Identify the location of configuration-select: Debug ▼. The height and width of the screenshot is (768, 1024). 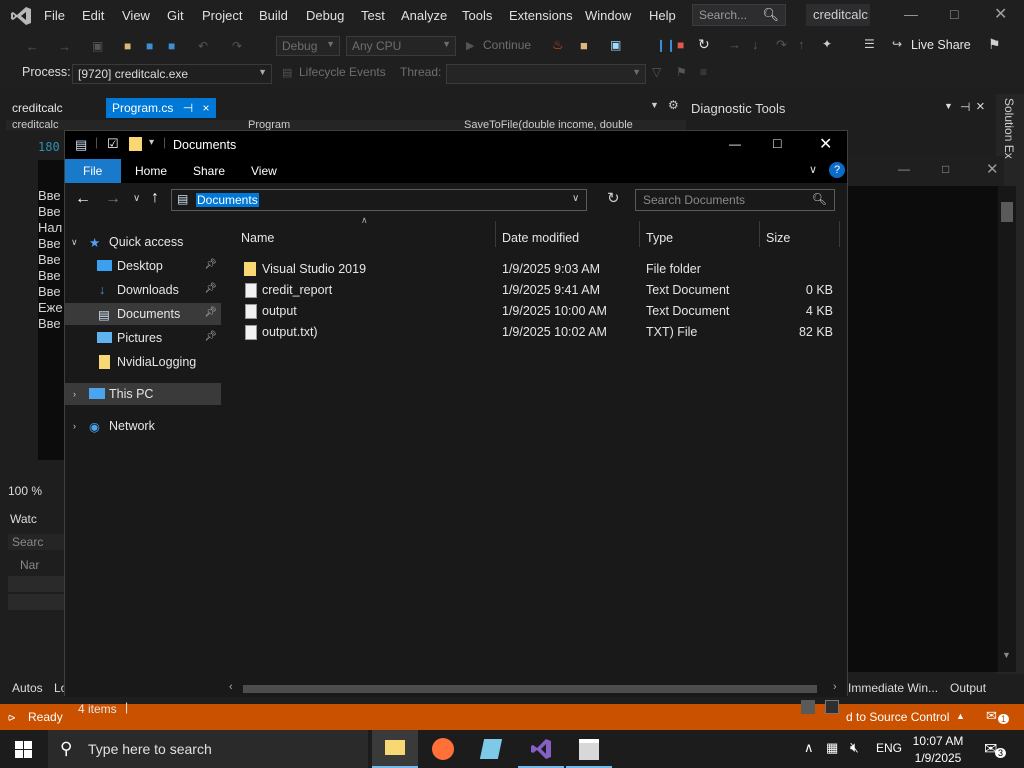
(308, 46).